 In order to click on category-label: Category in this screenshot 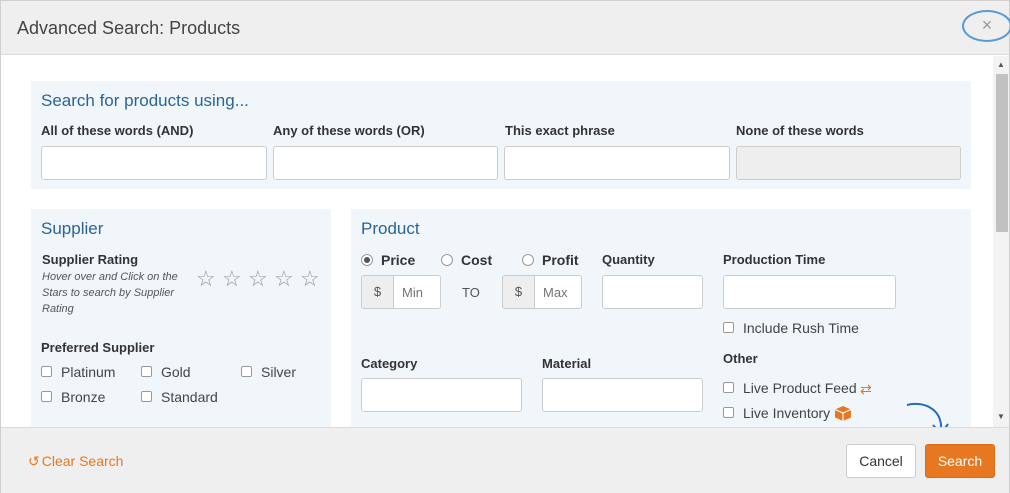, I will do `click(389, 363)`.